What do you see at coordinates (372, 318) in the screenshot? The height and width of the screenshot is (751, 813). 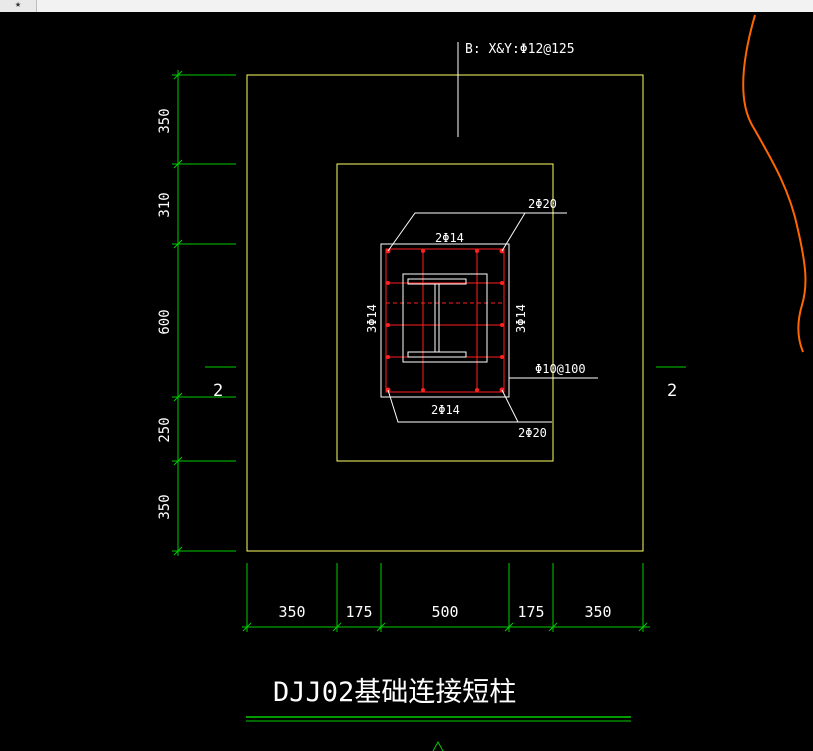 I see `side-bar-left-label: 3Φ14` at bounding box center [372, 318].